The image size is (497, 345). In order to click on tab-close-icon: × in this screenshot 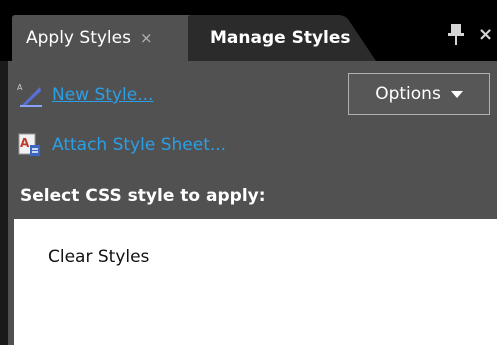, I will do `click(146, 38)`.